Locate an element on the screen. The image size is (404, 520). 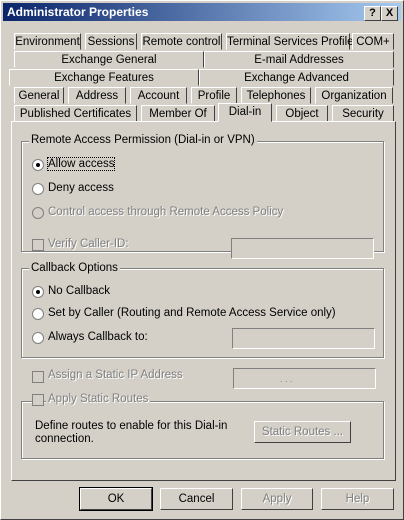
static-ip-value: . . . is located at coordinates (286, 379).